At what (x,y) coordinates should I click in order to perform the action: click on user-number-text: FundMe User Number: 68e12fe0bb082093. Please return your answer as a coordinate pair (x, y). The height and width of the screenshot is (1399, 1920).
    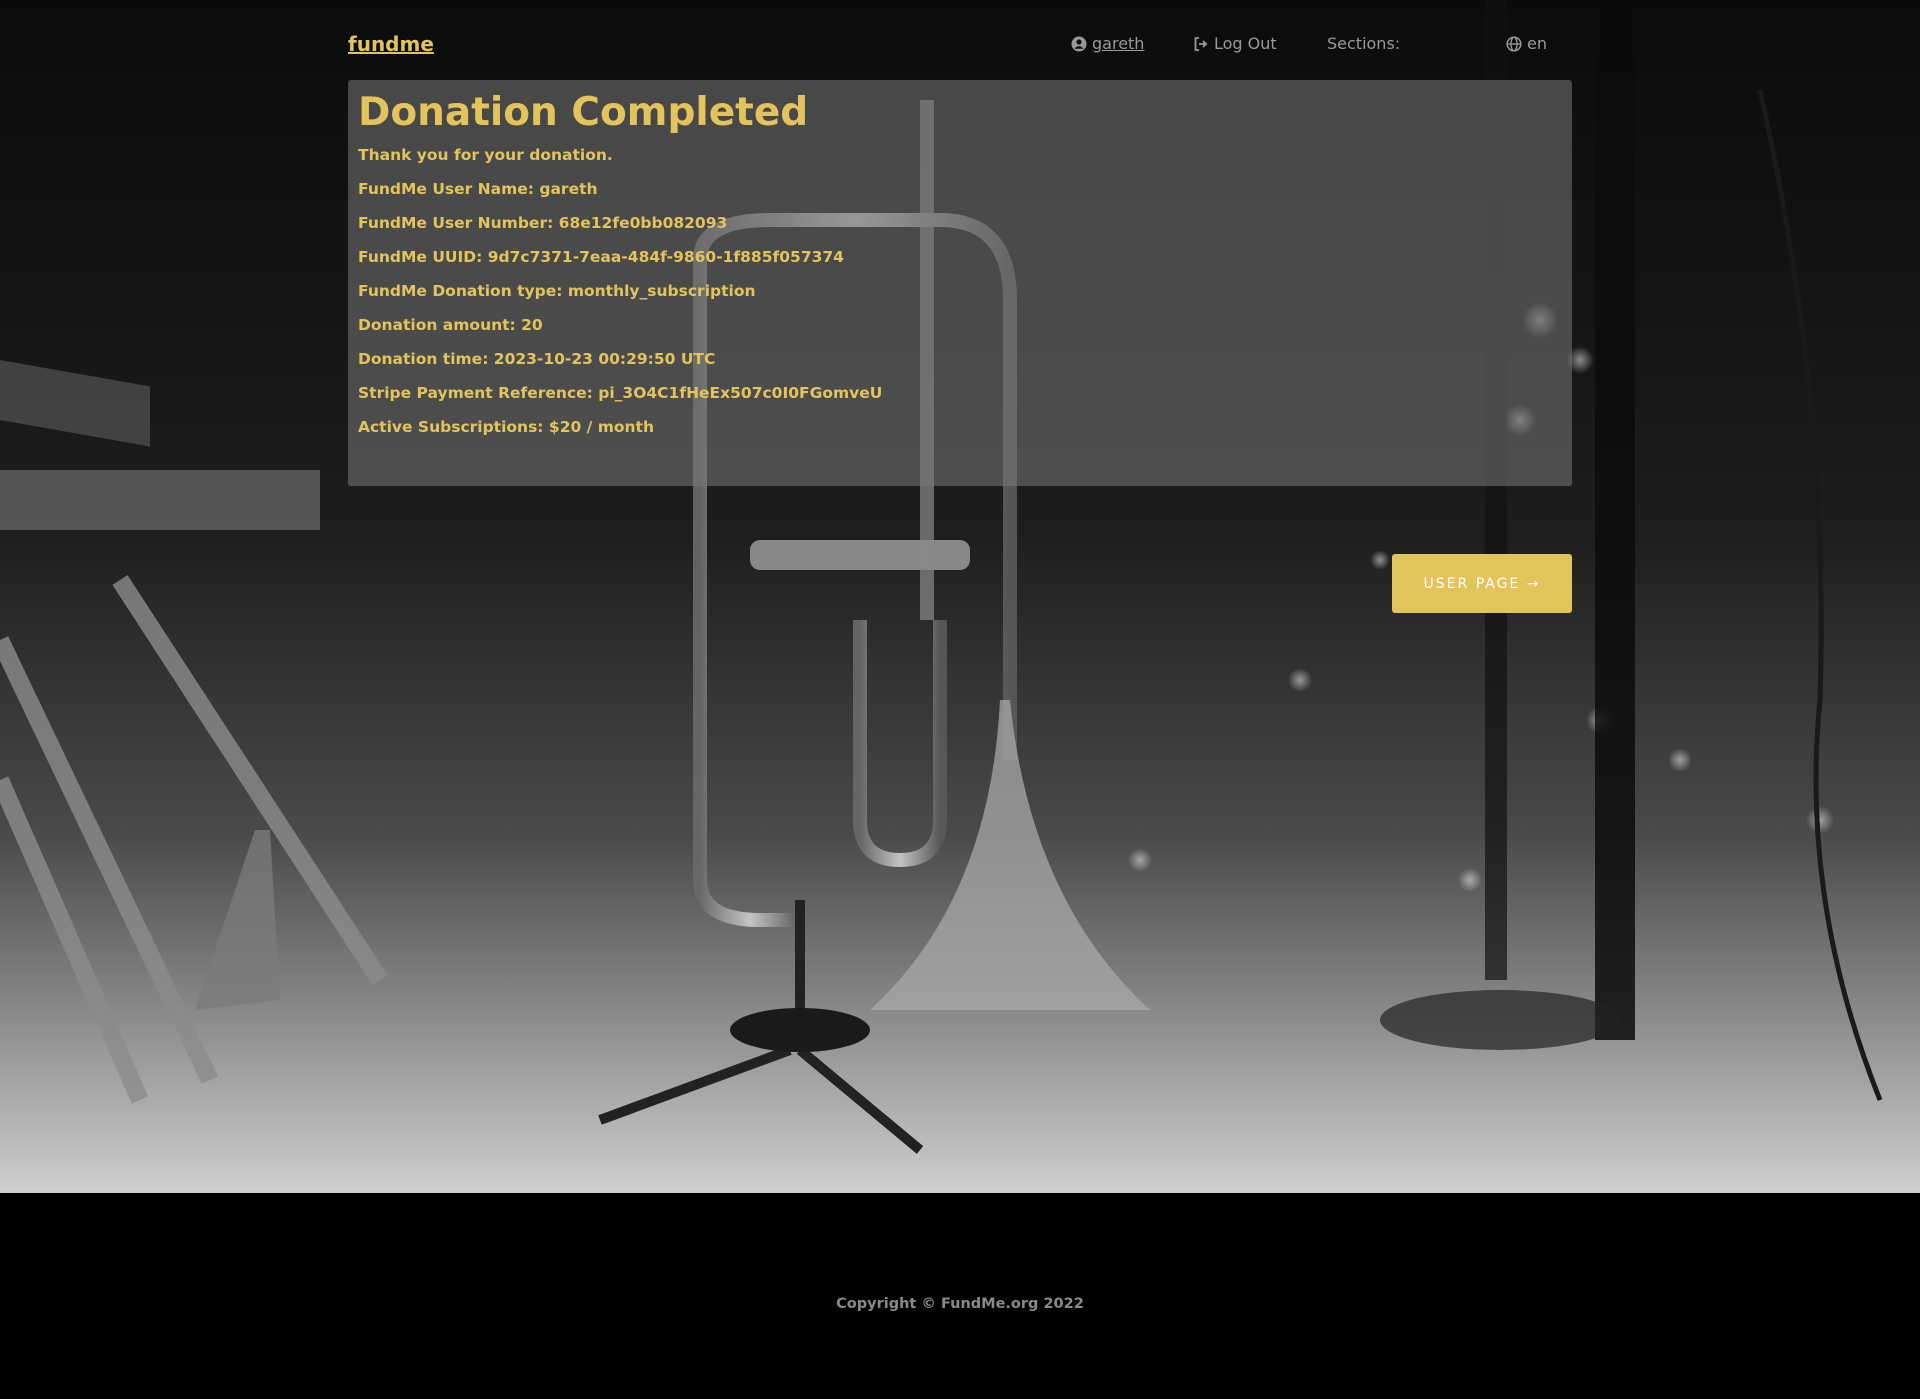
    Looking at the image, I should click on (543, 223).